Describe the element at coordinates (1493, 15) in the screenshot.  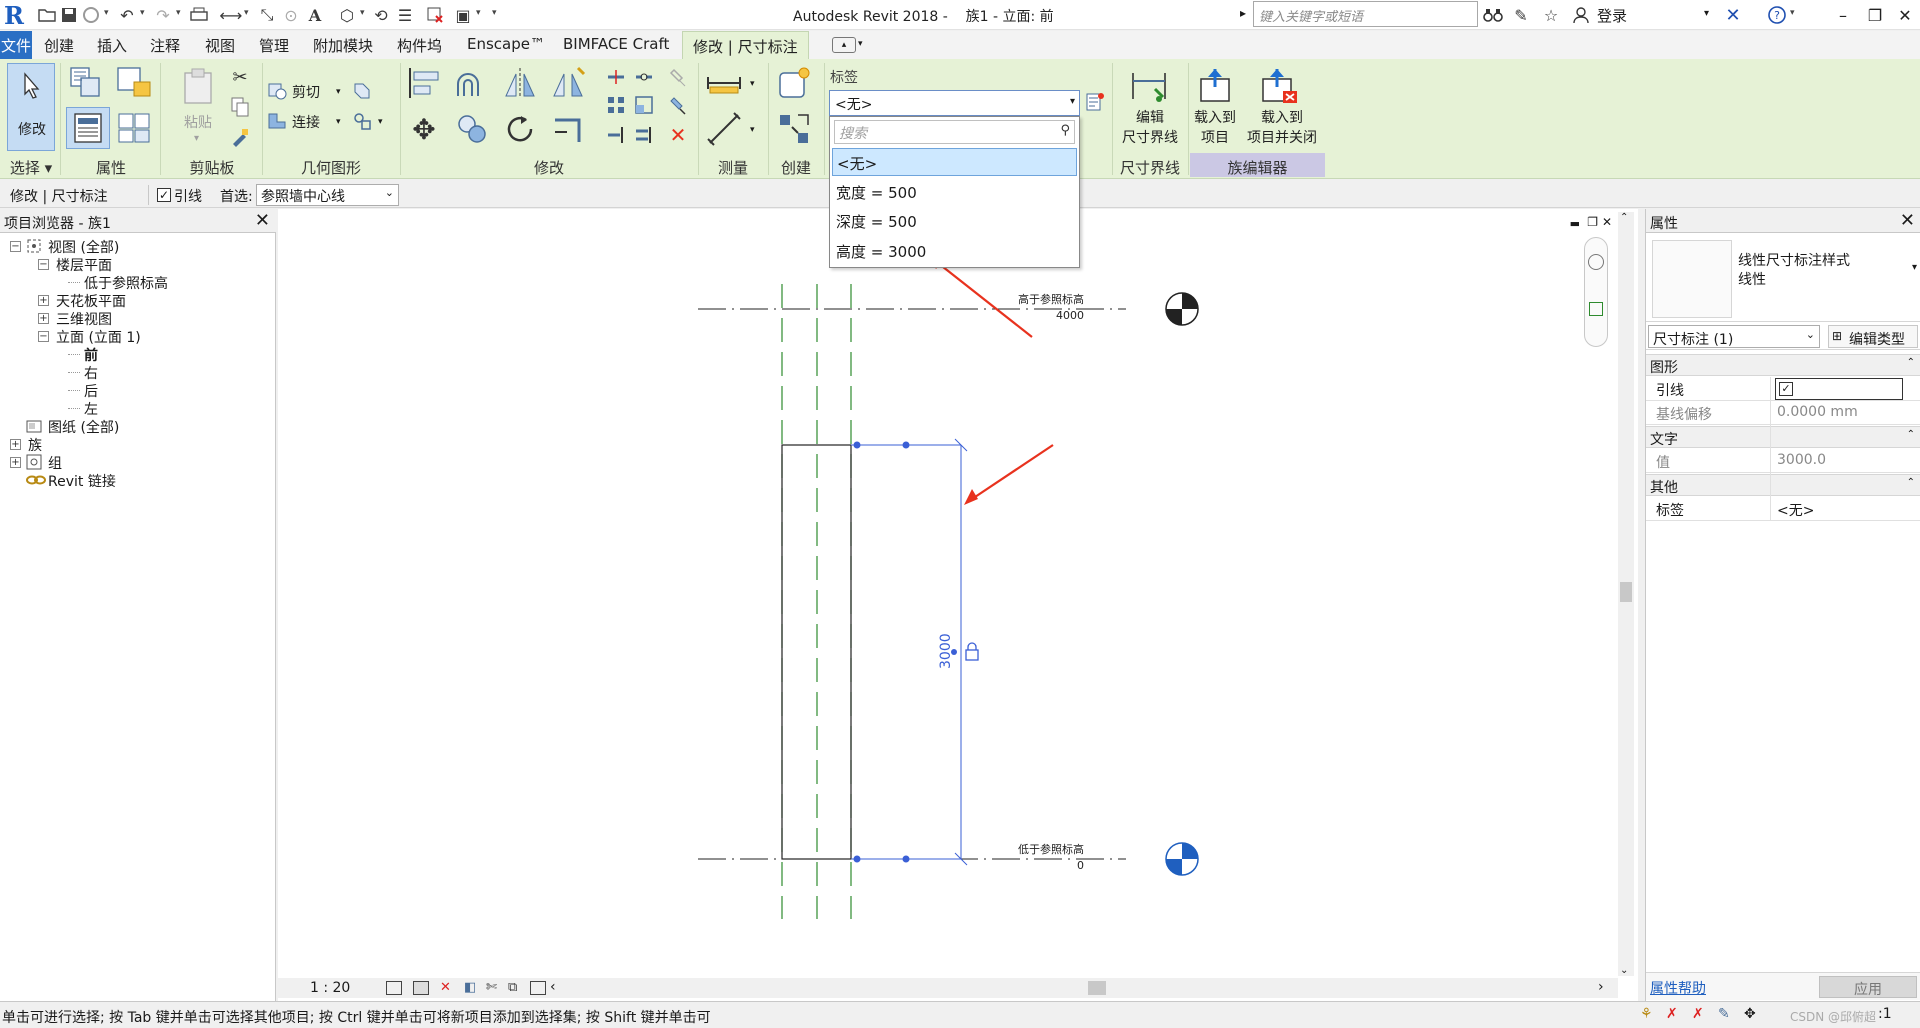
I see `binoculars-icon` at that location.